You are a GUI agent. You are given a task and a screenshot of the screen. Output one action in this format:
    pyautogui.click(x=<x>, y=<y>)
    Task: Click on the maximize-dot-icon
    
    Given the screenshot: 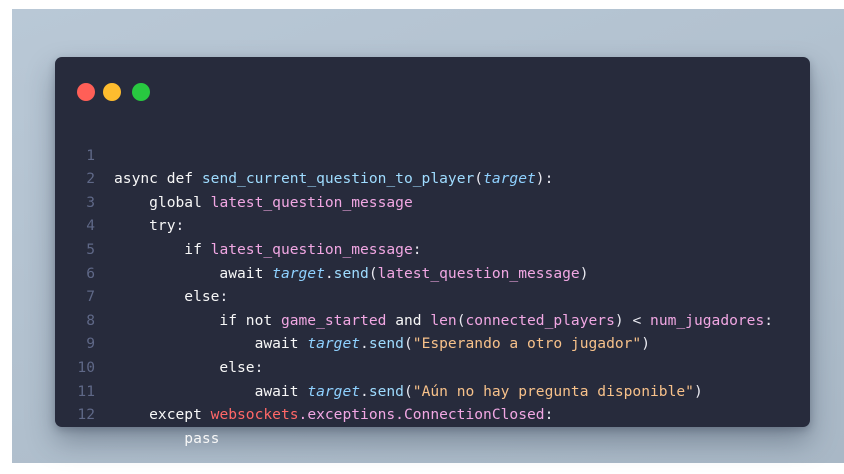 What is the action you would take?
    pyautogui.click(x=141, y=92)
    